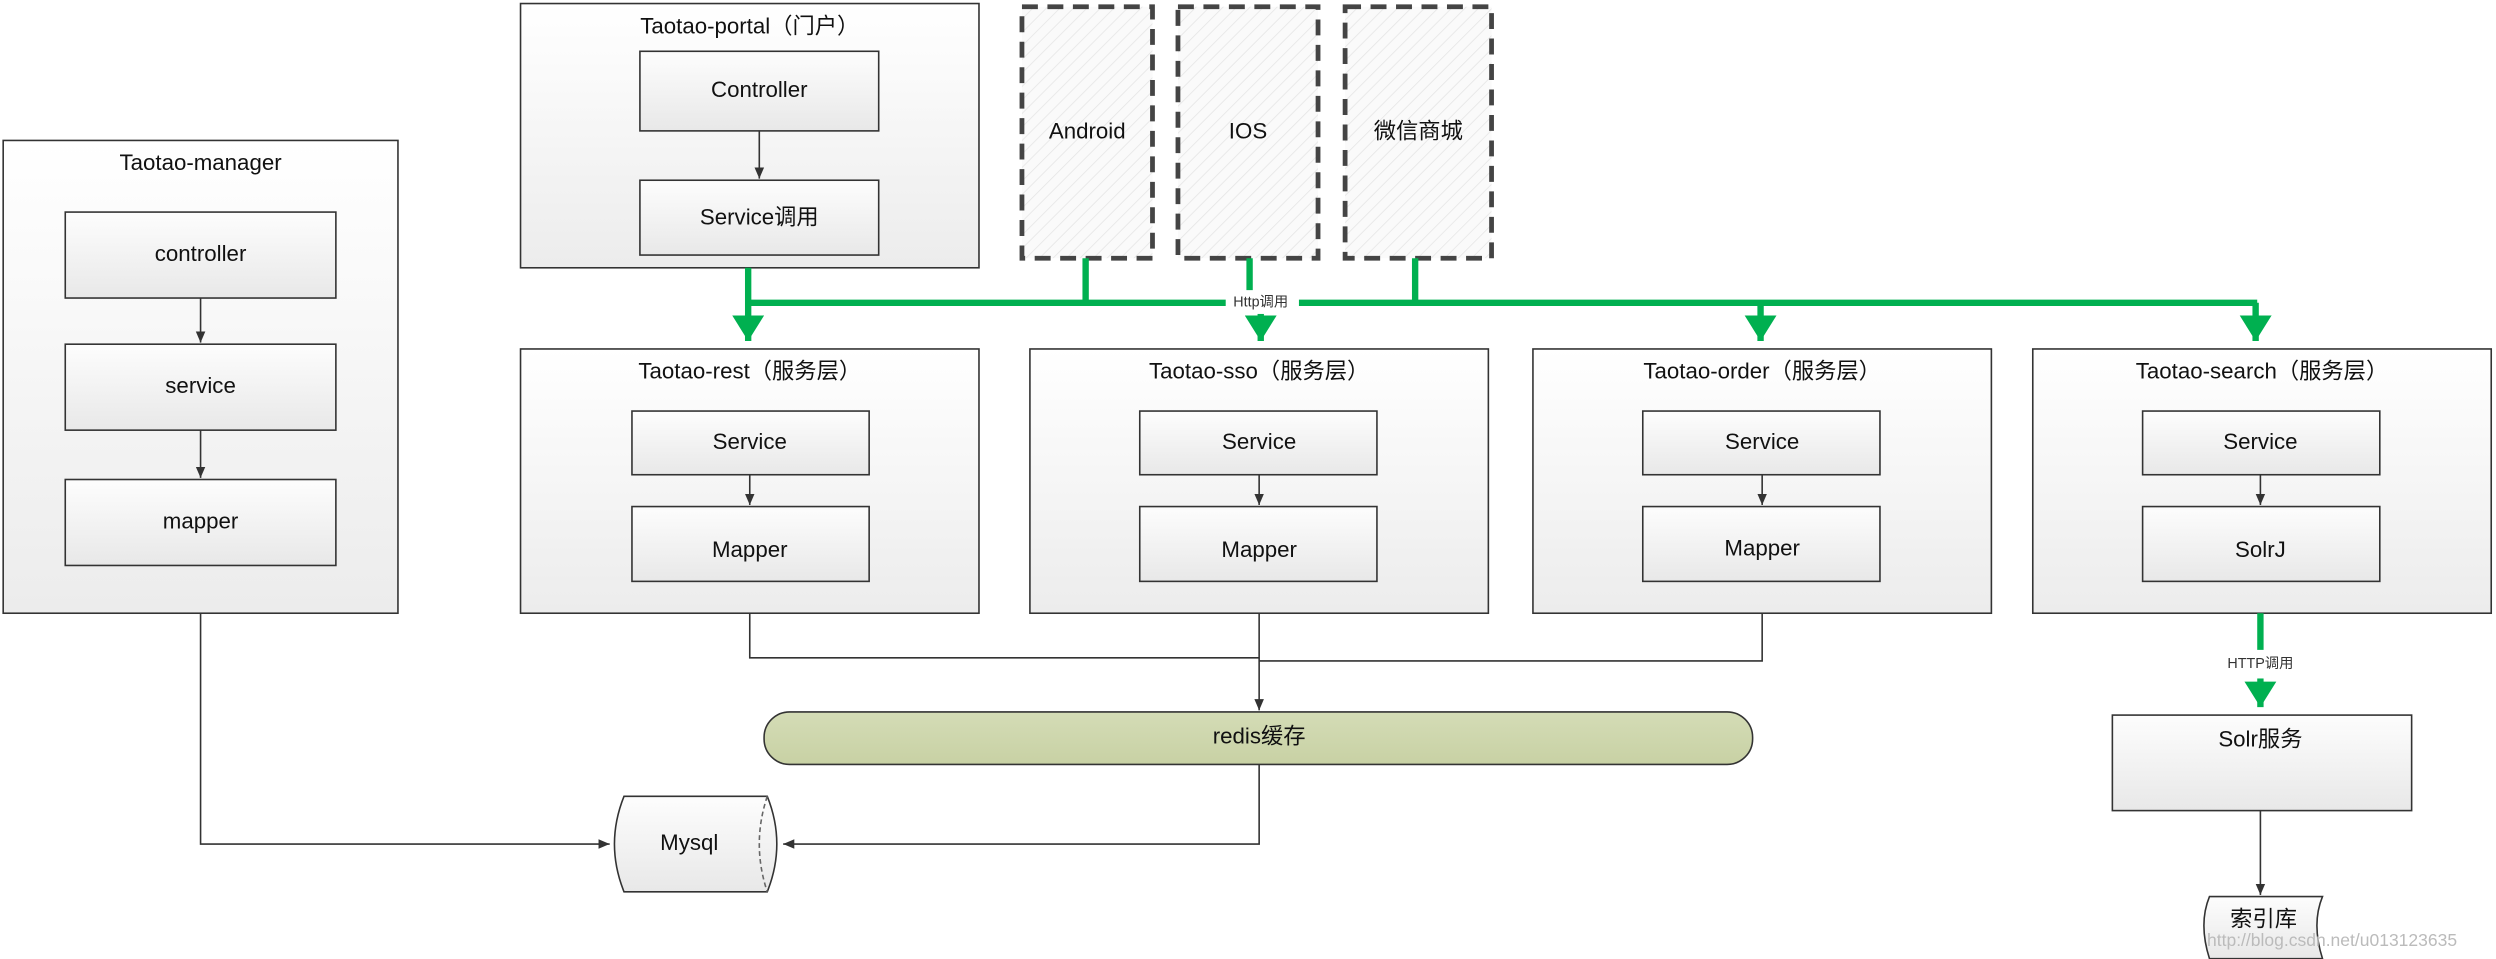 Image resolution: width=2496 pixels, height=959 pixels. Describe the element at coordinates (2262, 763) in the screenshot. I see `solr-service: Solr服务` at that location.